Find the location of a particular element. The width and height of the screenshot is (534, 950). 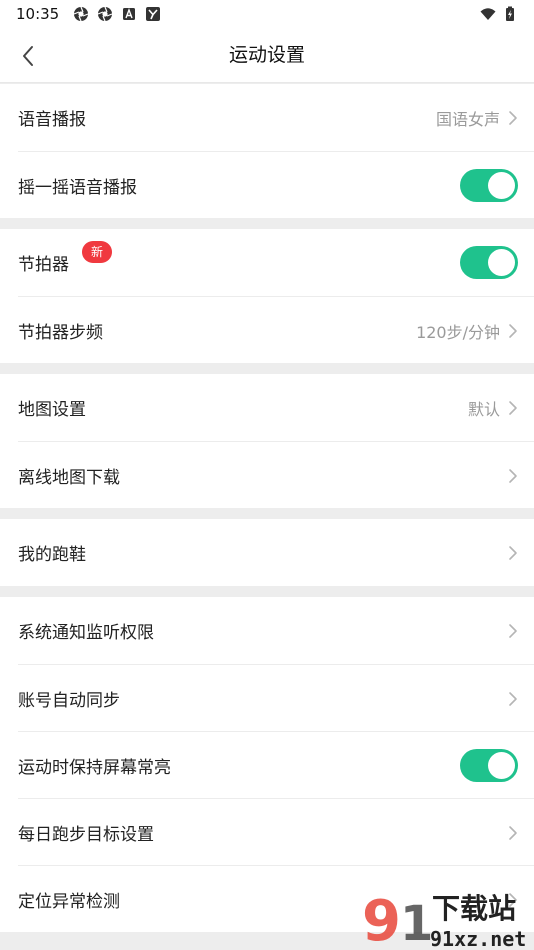

keep-screen-on-toggle is located at coordinates (489, 765).